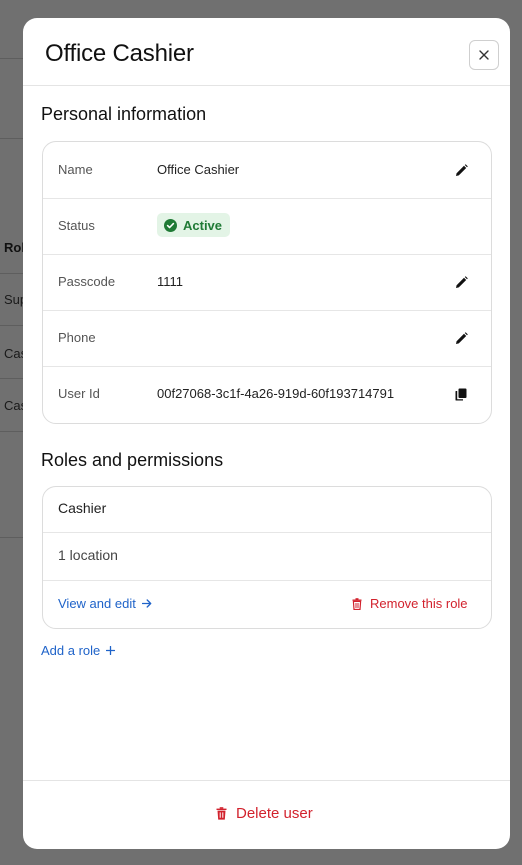 This screenshot has height=865, width=522. I want to click on remove-role-label: Remove this role, so click(419, 603).